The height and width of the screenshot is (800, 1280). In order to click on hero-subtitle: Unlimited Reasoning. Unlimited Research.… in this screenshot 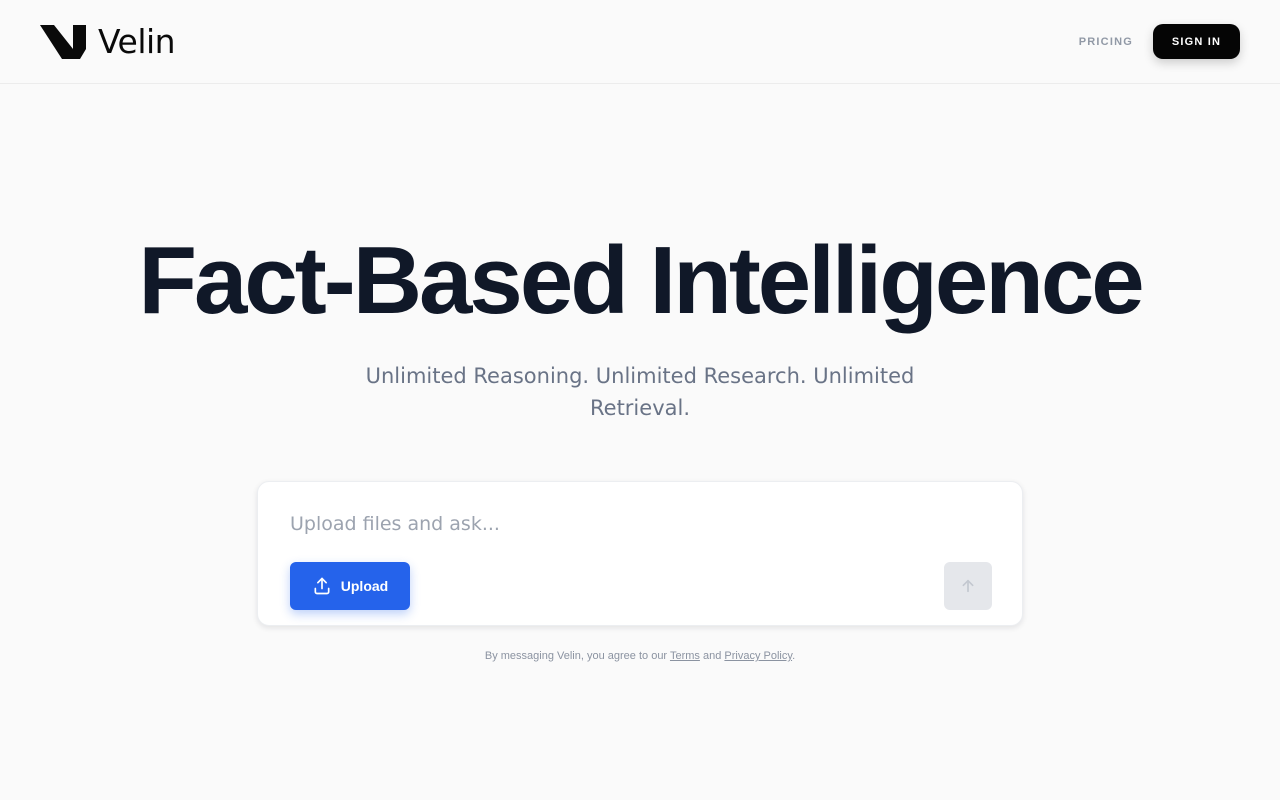, I will do `click(640, 392)`.